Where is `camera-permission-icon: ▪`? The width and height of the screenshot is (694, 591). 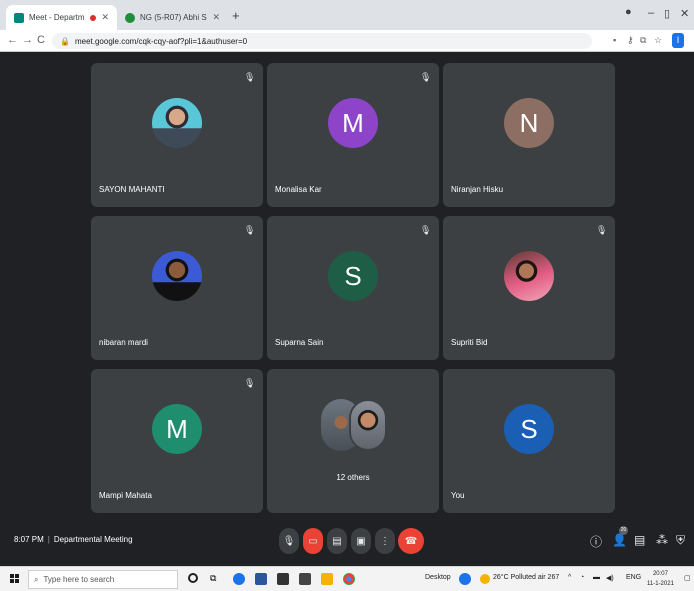 camera-permission-icon: ▪ is located at coordinates (614, 40).